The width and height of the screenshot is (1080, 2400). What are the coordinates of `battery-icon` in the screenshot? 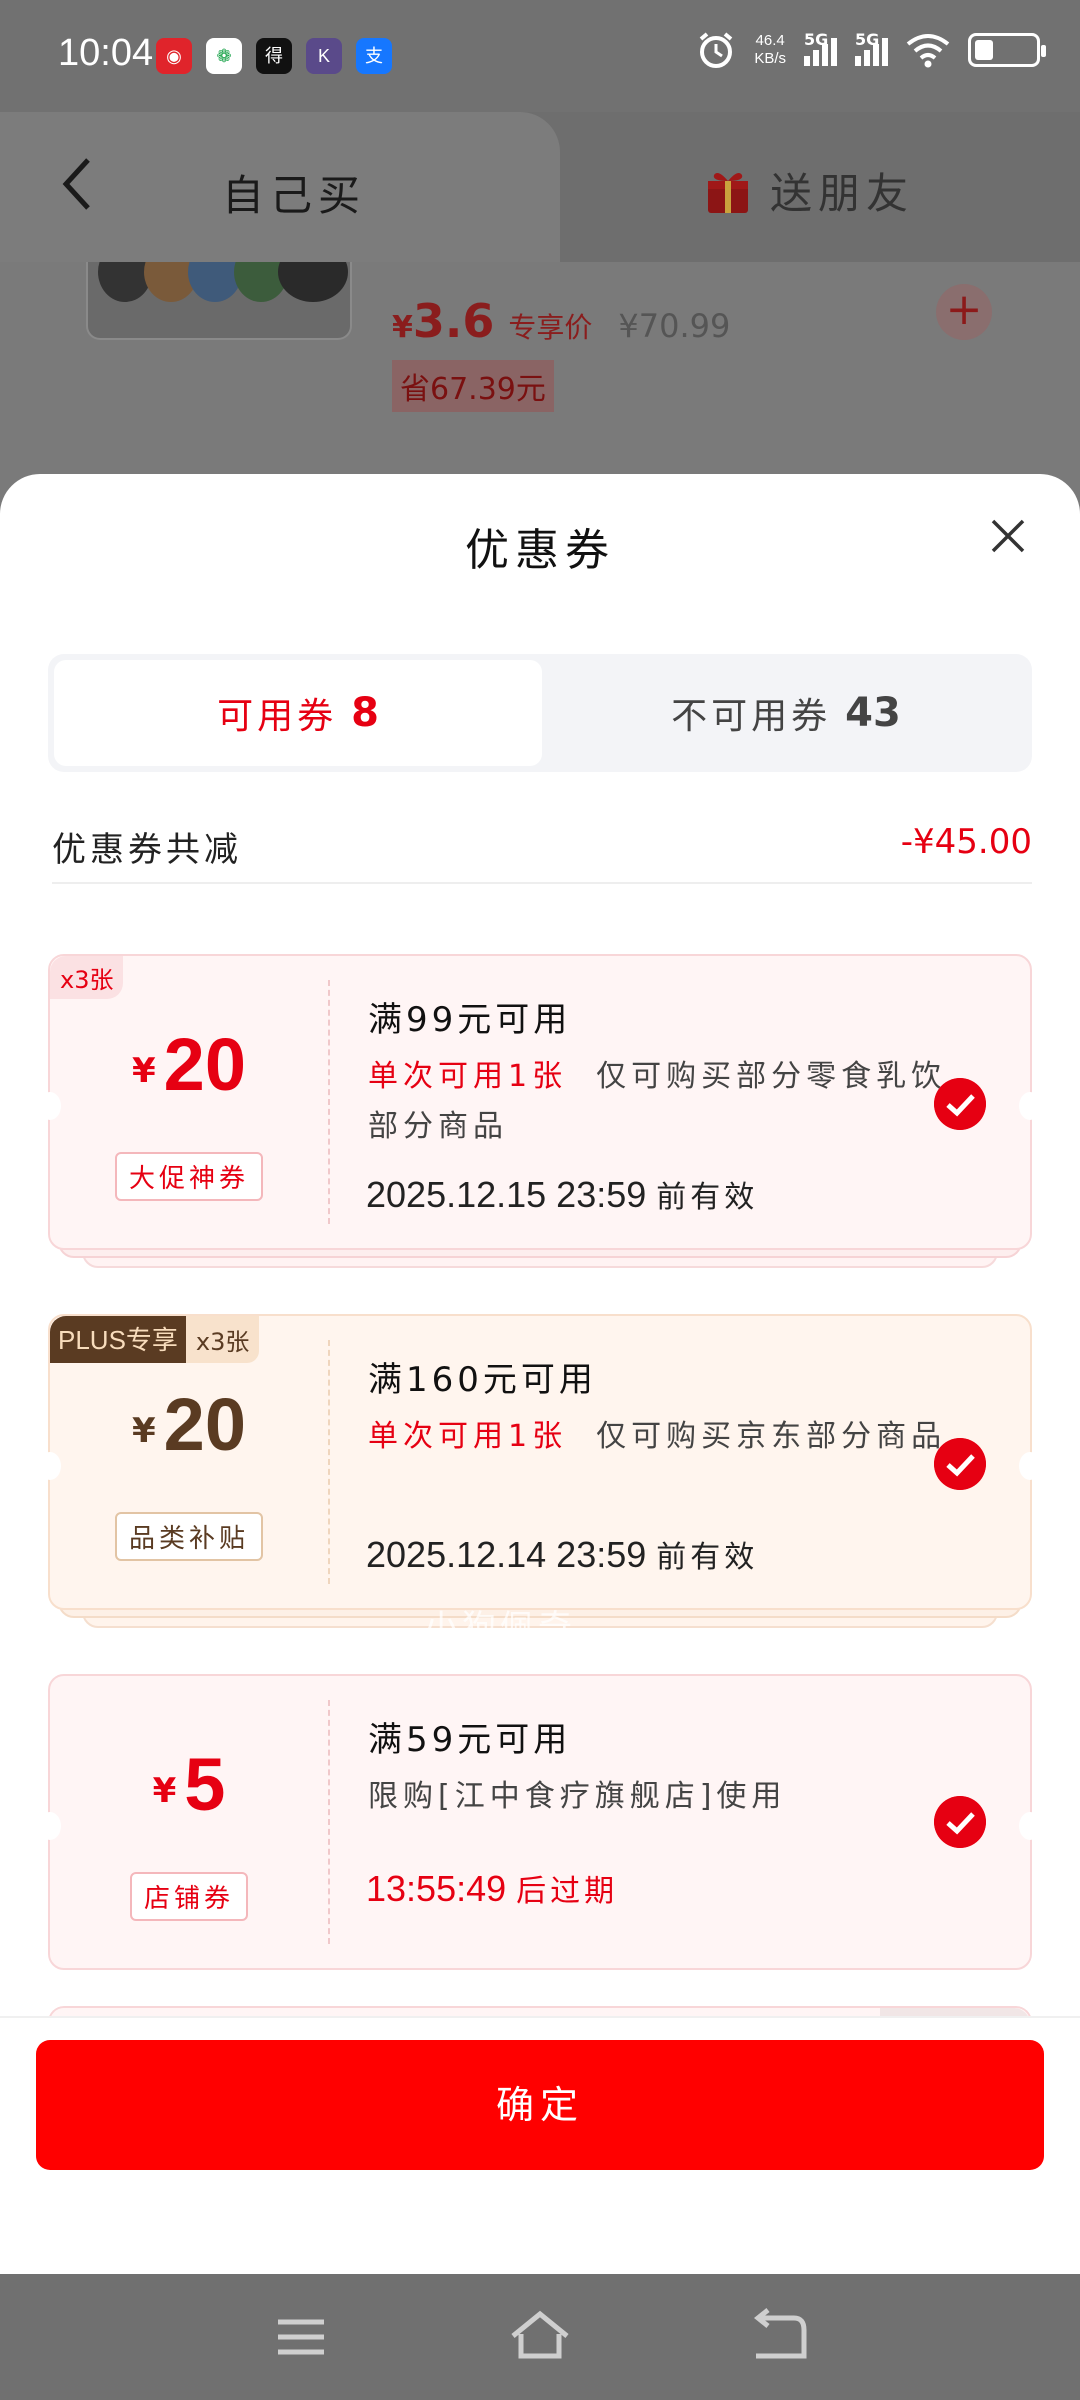 It's located at (1007, 50).